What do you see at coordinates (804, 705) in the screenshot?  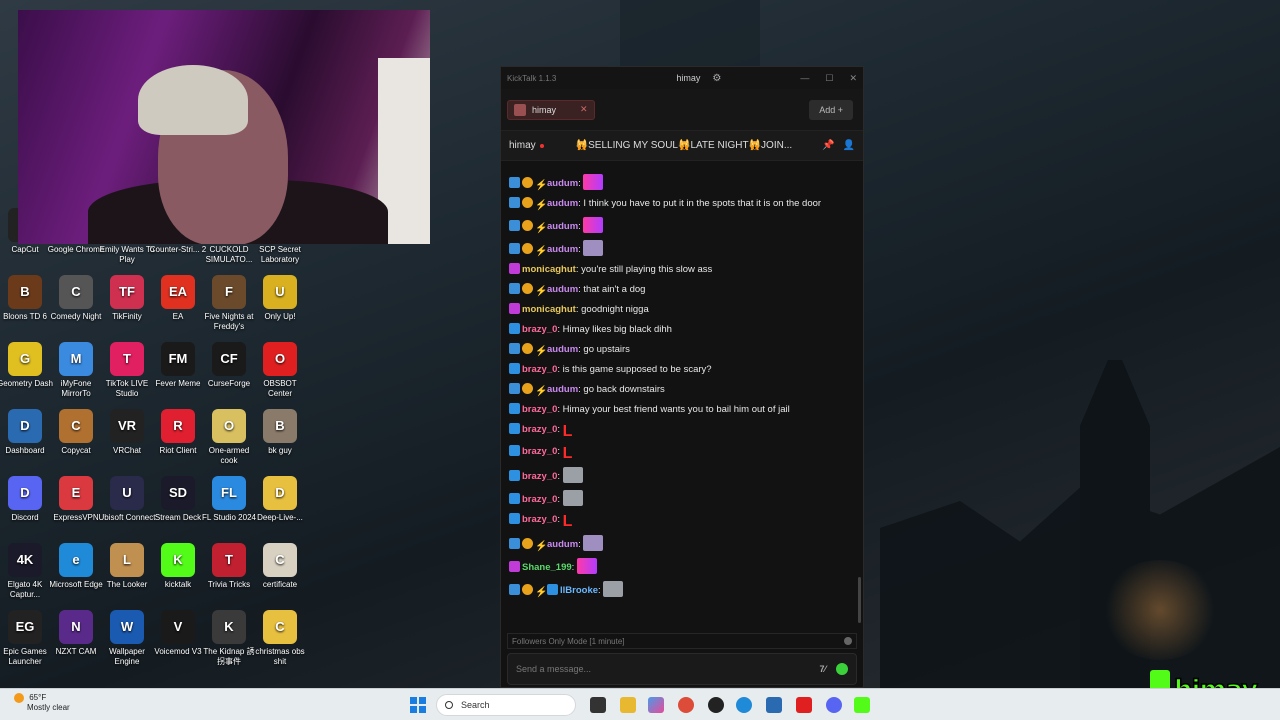 I see `youtube-icon` at bounding box center [804, 705].